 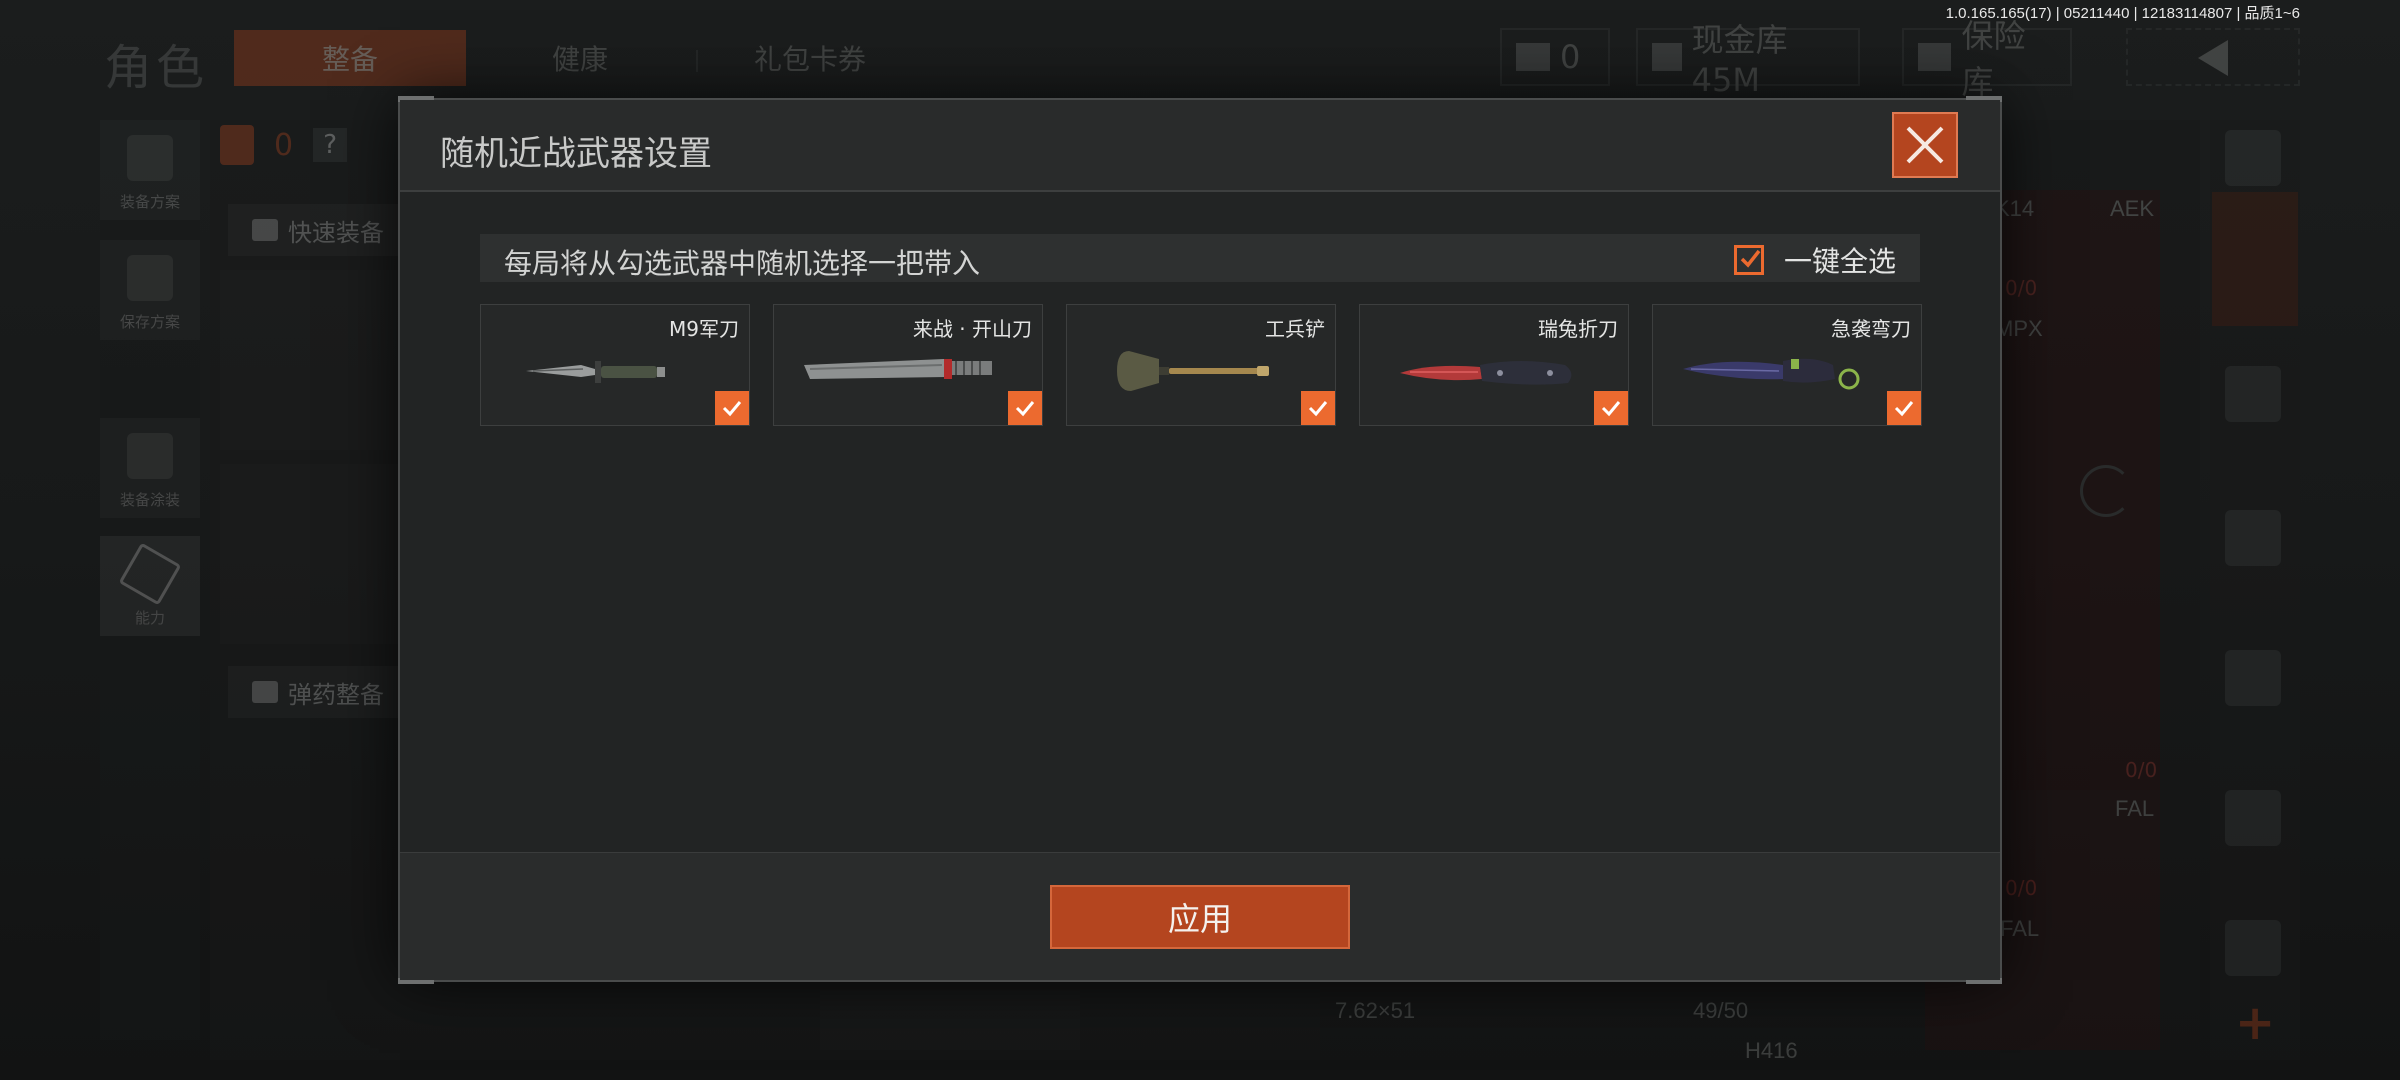 I want to click on ammo-equip-button: 弹药整备, so click(x=318, y=692).